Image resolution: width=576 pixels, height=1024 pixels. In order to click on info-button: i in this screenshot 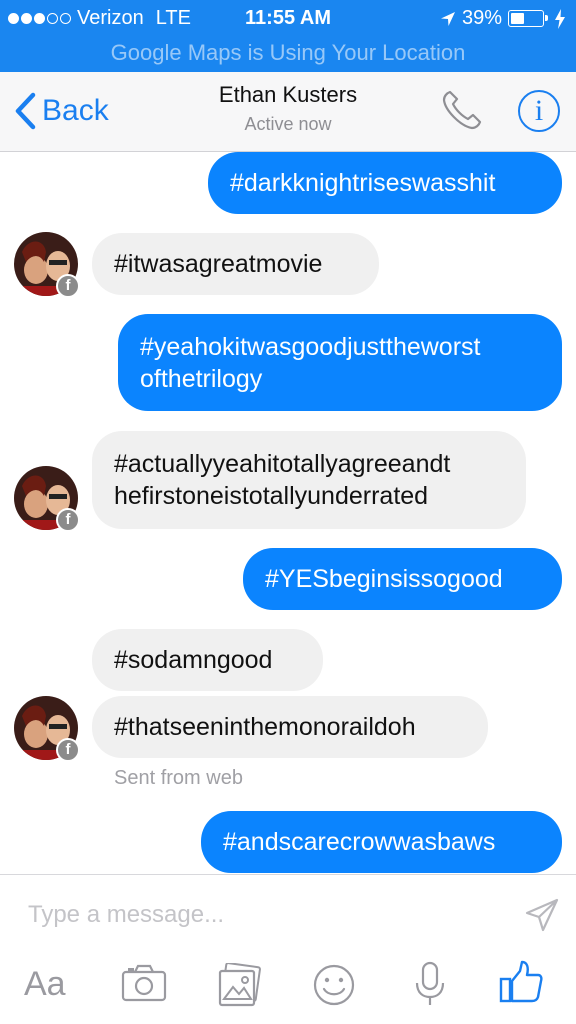, I will do `click(539, 111)`.